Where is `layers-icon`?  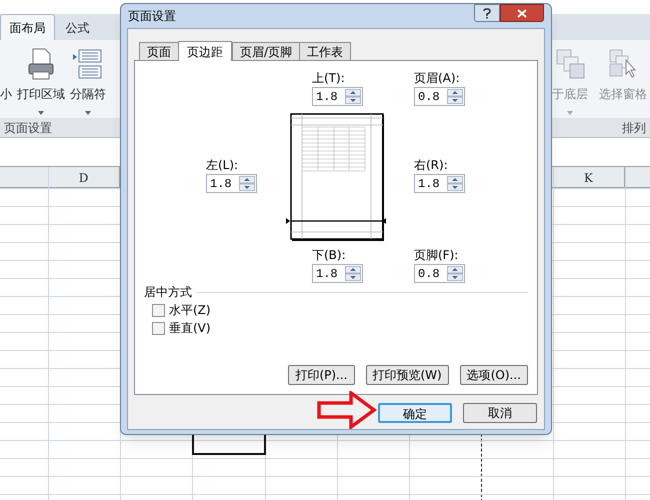
layers-icon is located at coordinates (570, 64).